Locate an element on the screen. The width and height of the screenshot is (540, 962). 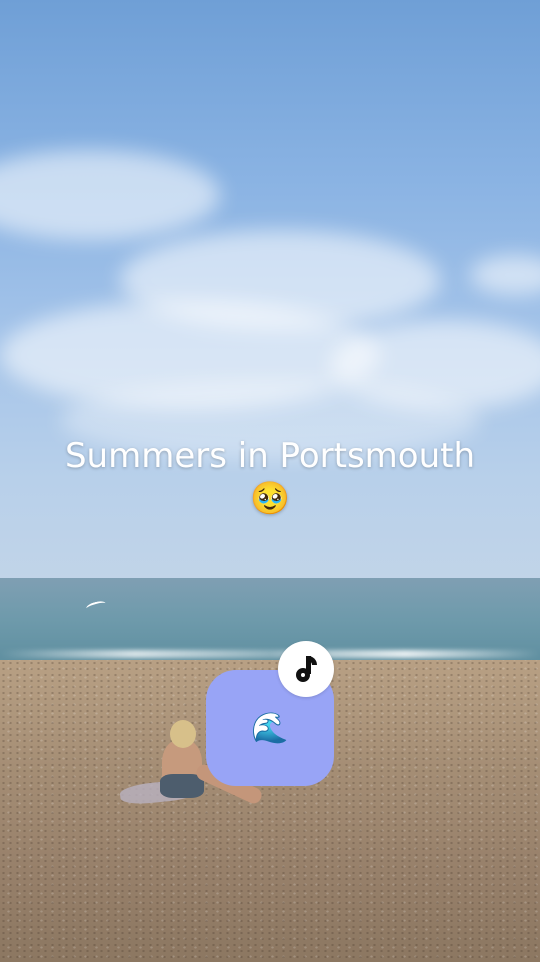
pleading-face-emoji: 🥹 is located at coordinates (270, 498).